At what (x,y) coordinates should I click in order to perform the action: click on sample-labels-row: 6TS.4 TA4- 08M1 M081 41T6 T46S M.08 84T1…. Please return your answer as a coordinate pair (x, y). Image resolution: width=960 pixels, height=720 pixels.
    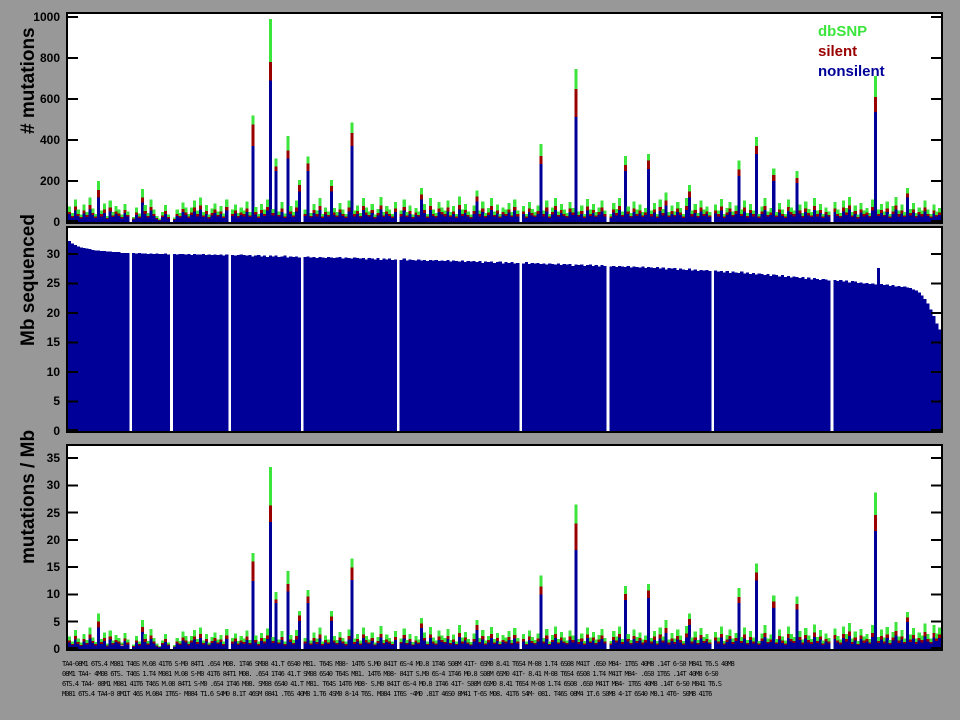
    Looking at the image, I should click on (392, 684).